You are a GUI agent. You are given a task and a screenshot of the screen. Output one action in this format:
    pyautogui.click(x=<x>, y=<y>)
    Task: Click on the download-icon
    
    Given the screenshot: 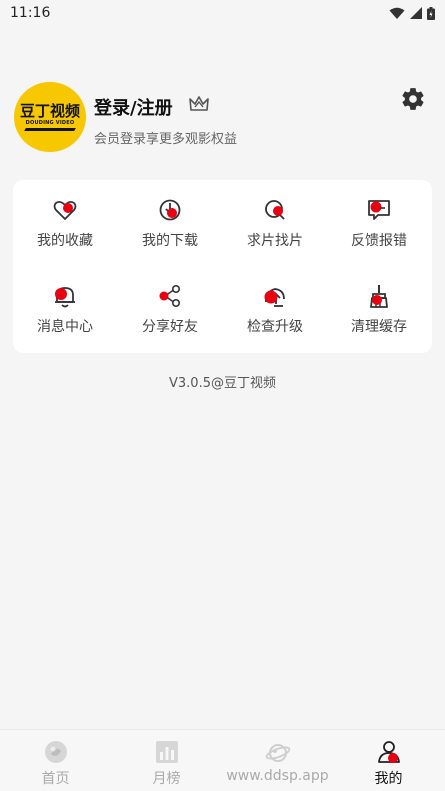 What is the action you would take?
    pyautogui.click(x=170, y=210)
    